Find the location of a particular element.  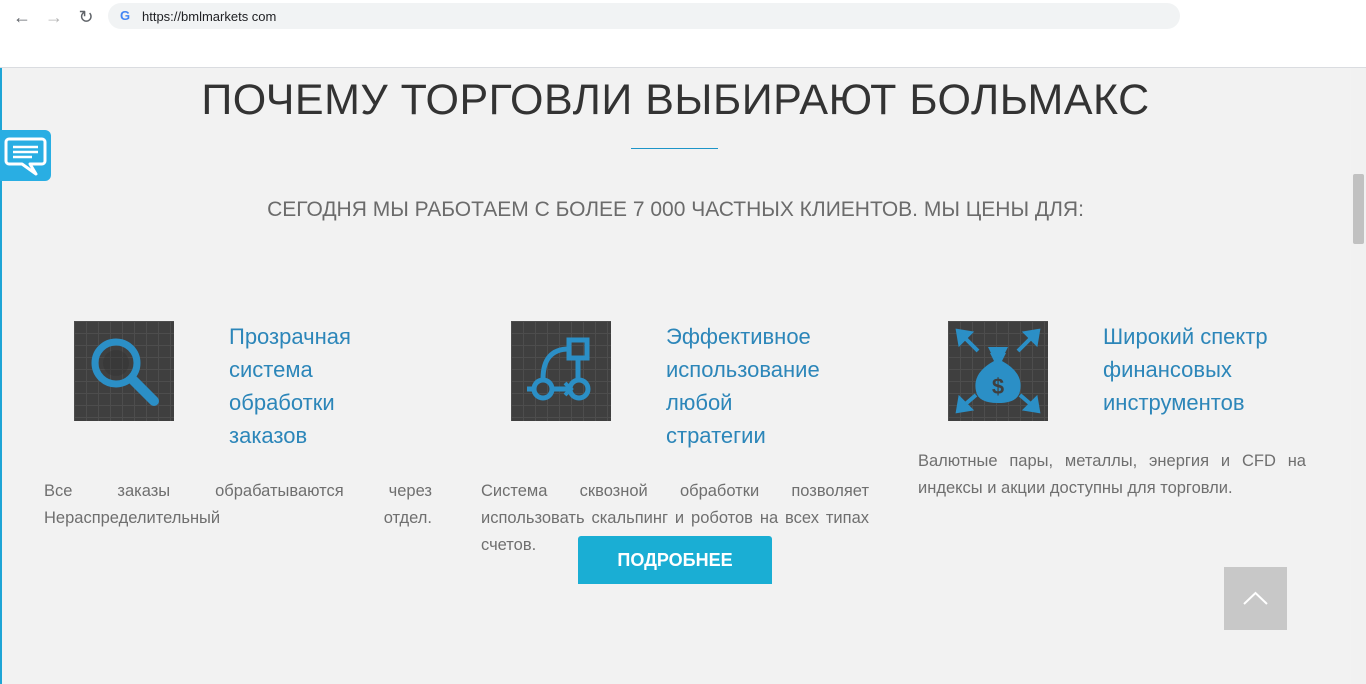

more-button: ПОДРОБНЕЕ is located at coordinates (675, 560).